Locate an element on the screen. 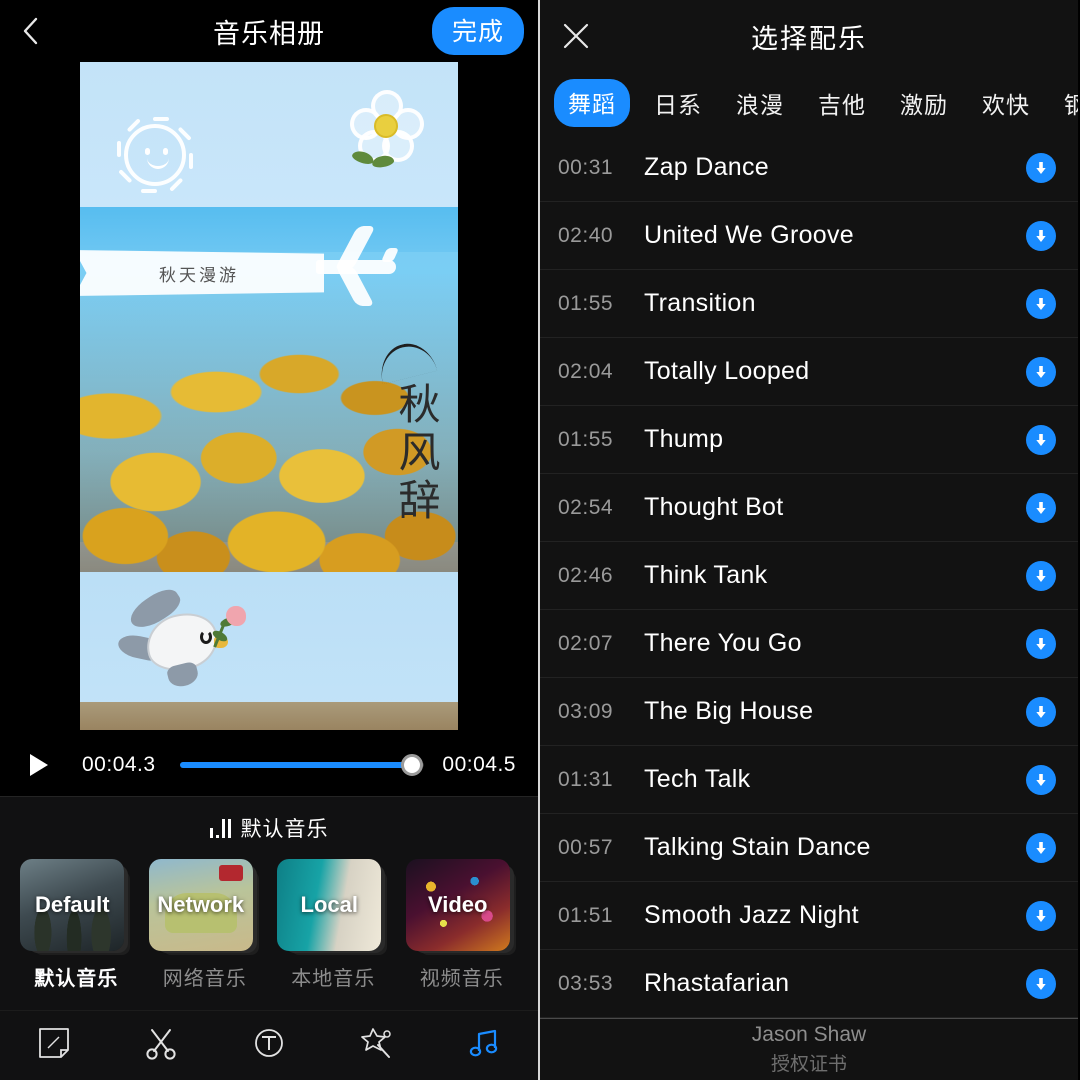  track-title: Tech Talk is located at coordinates (697, 779).